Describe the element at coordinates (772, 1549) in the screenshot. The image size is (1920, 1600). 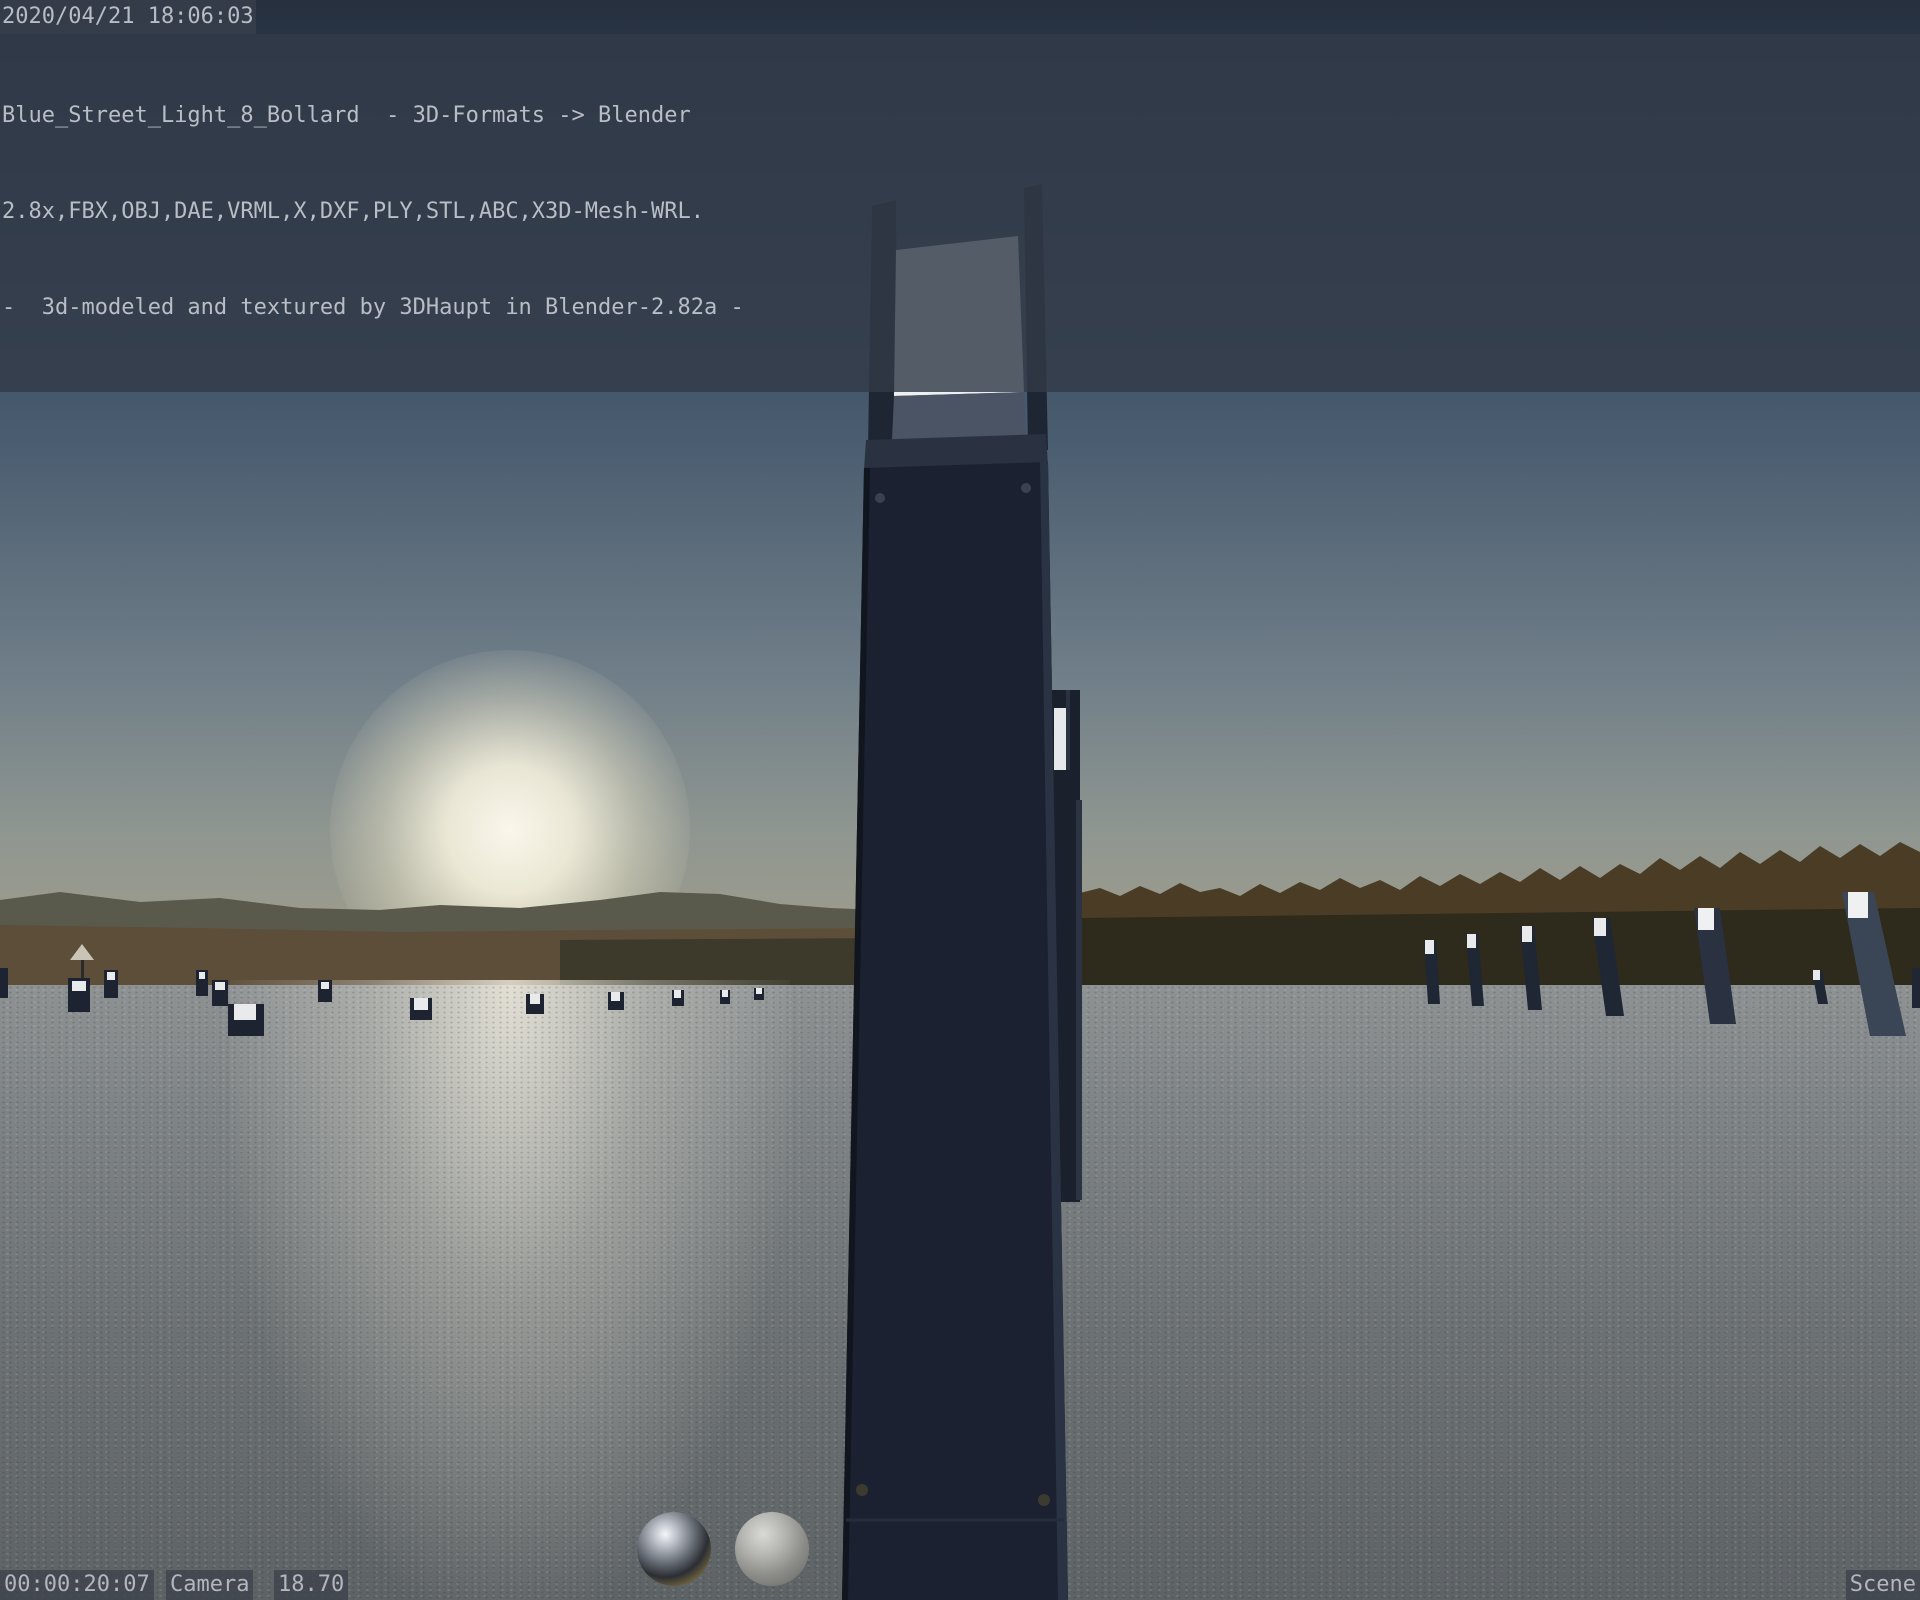
I see `matte-sphere-icon` at that location.